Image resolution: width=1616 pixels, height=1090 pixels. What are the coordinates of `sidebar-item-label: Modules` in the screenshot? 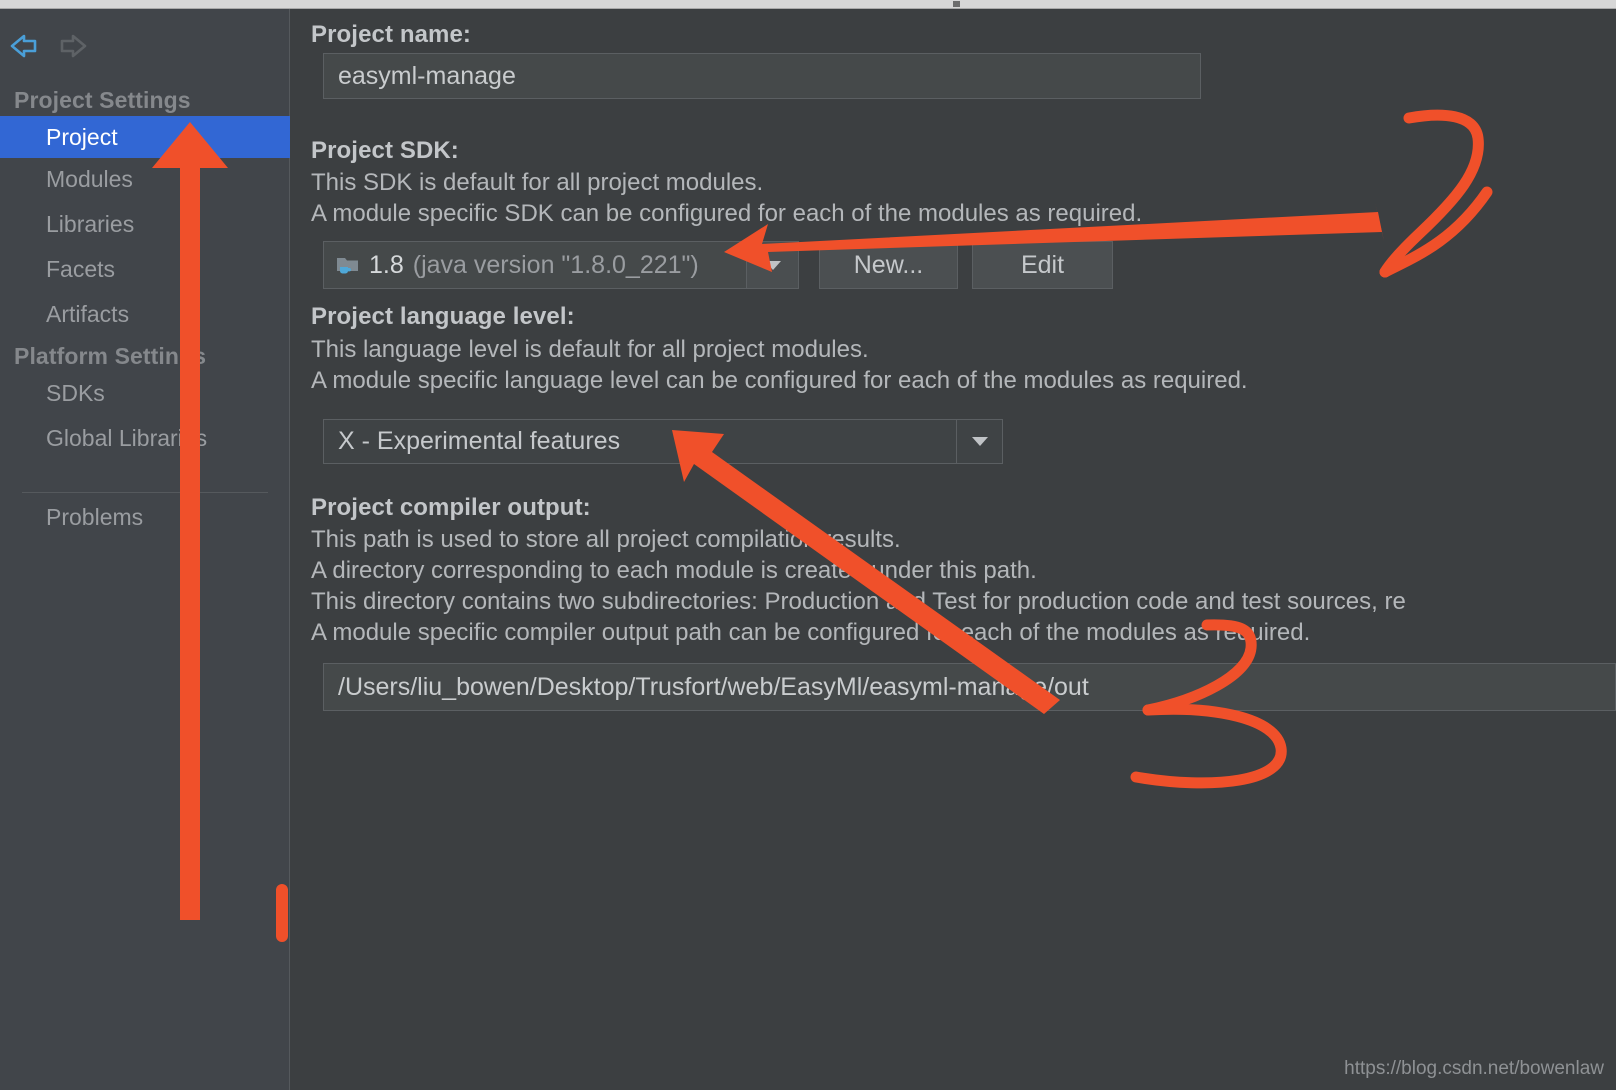 It's located at (89, 178).